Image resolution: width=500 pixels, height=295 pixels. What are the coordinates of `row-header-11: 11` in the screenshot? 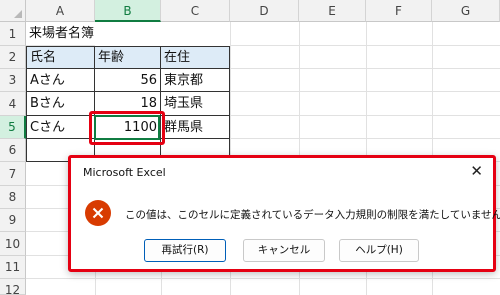 It's located at (13, 267).